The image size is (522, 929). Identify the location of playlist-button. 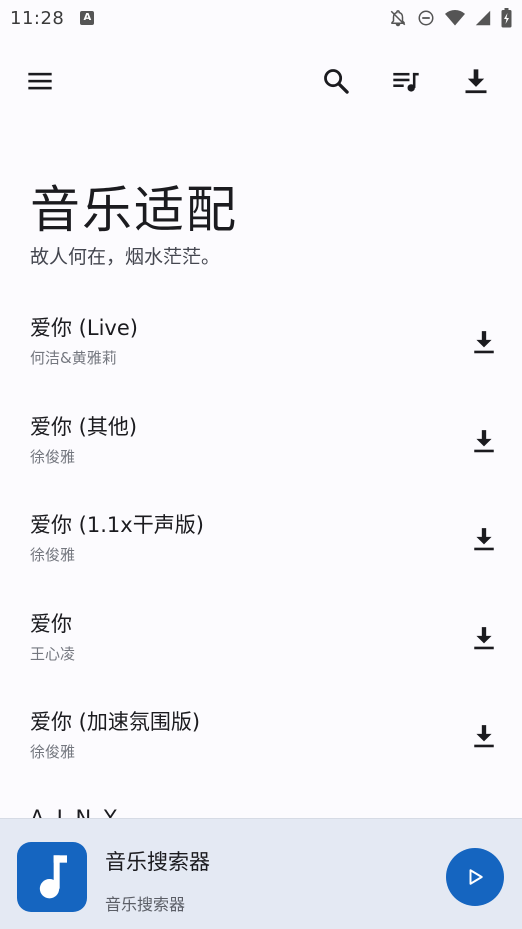
(406, 81).